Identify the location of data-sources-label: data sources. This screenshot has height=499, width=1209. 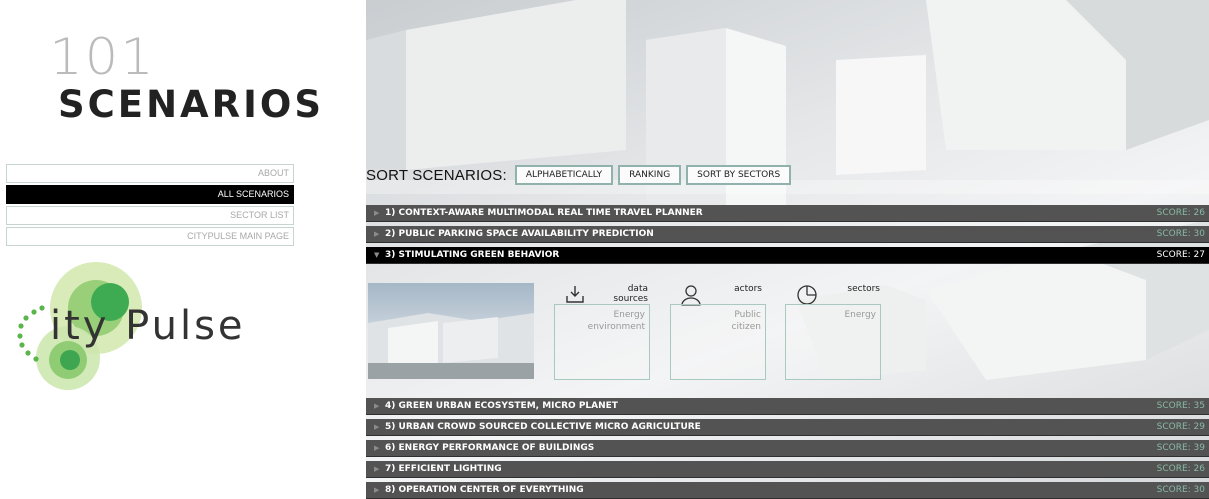
(622, 294).